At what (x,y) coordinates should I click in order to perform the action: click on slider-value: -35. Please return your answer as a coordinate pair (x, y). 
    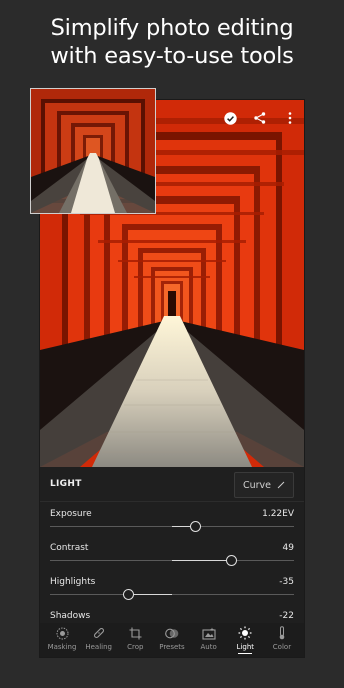
    Looking at the image, I should click on (286, 582).